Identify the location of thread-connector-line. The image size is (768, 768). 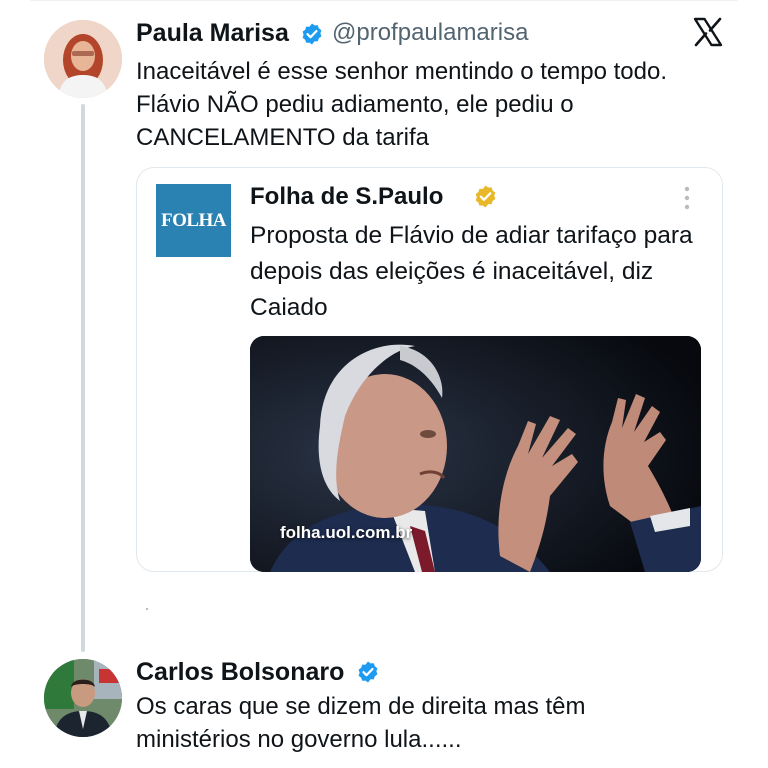
(83, 378).